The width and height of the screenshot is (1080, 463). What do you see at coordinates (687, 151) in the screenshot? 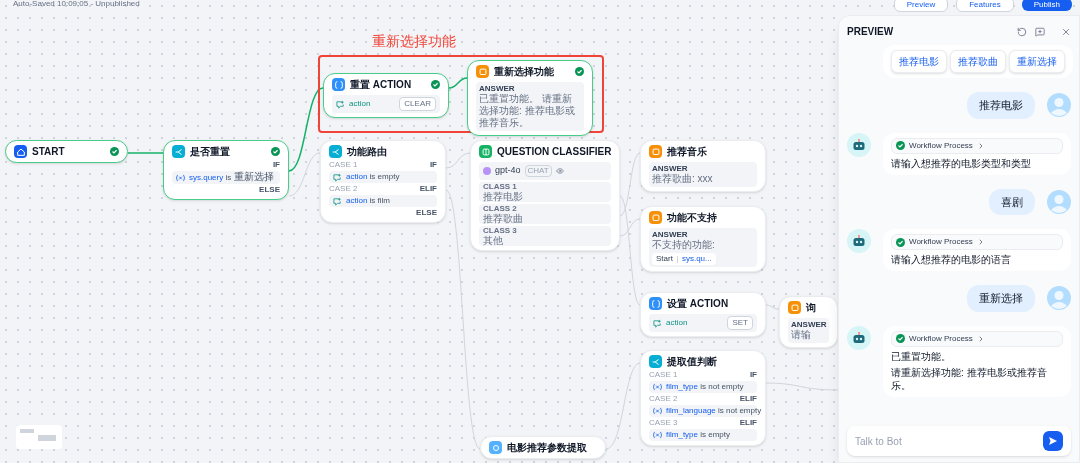
I see `node-title: 推荐音乐` at bounding box center [687, 151].